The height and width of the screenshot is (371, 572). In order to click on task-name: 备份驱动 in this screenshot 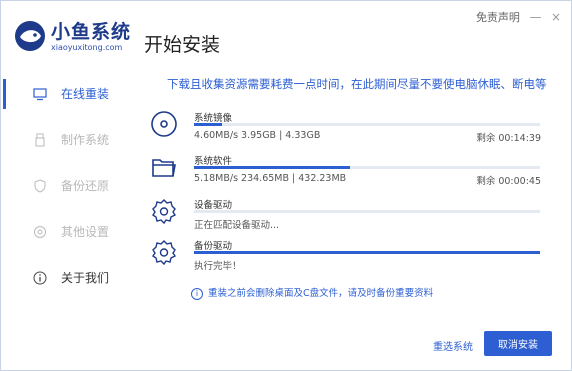, I will do `click(213, 246)`.